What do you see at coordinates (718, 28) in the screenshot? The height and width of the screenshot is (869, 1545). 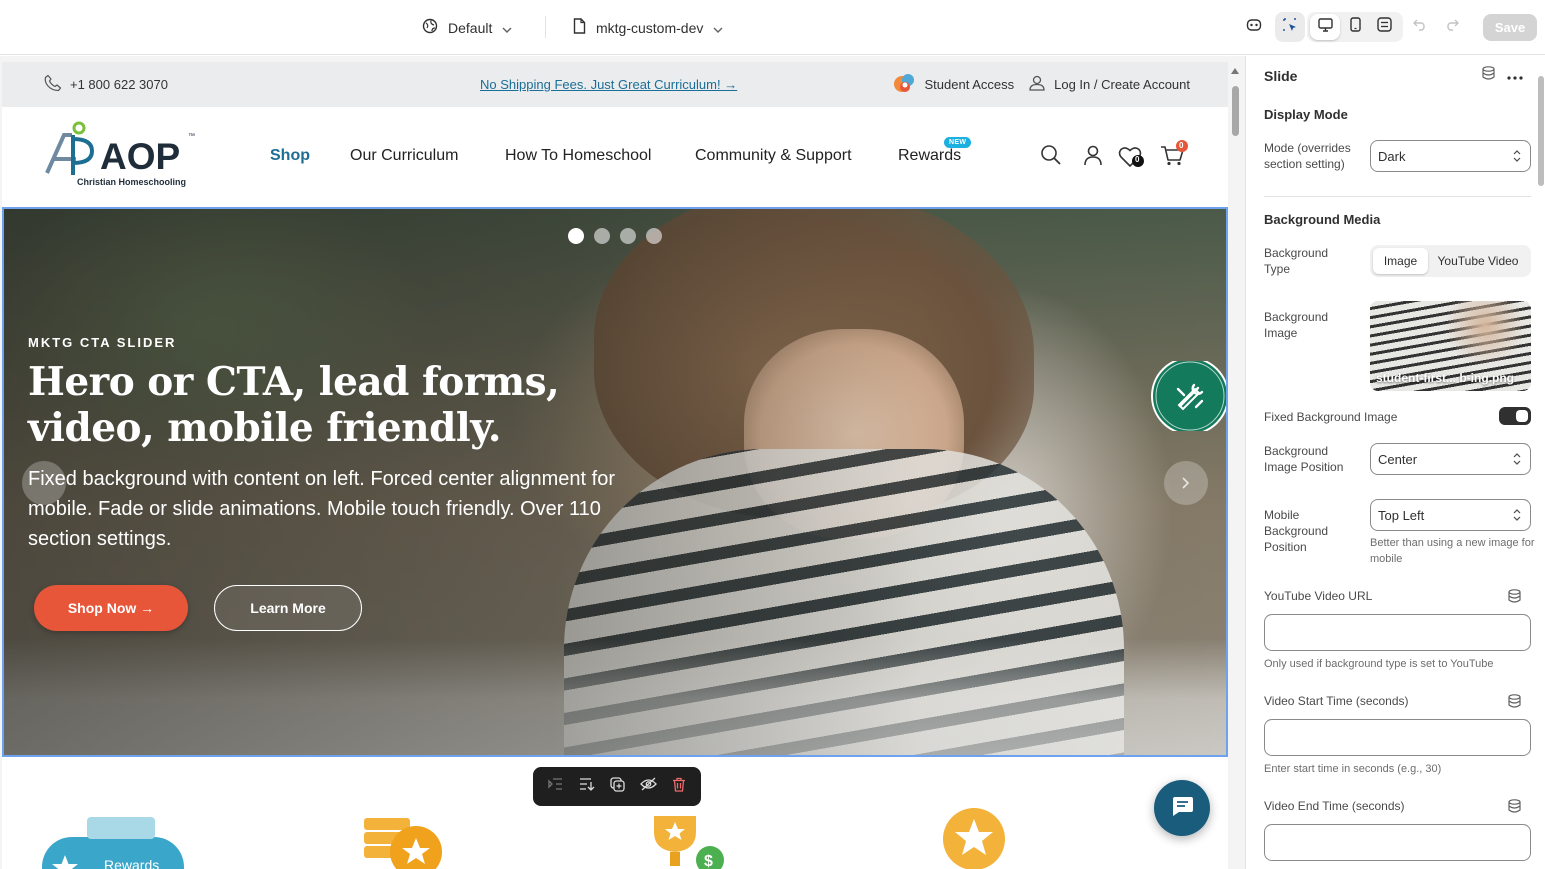 I see `chevron-down-icon` at bounding box center [718, 28].